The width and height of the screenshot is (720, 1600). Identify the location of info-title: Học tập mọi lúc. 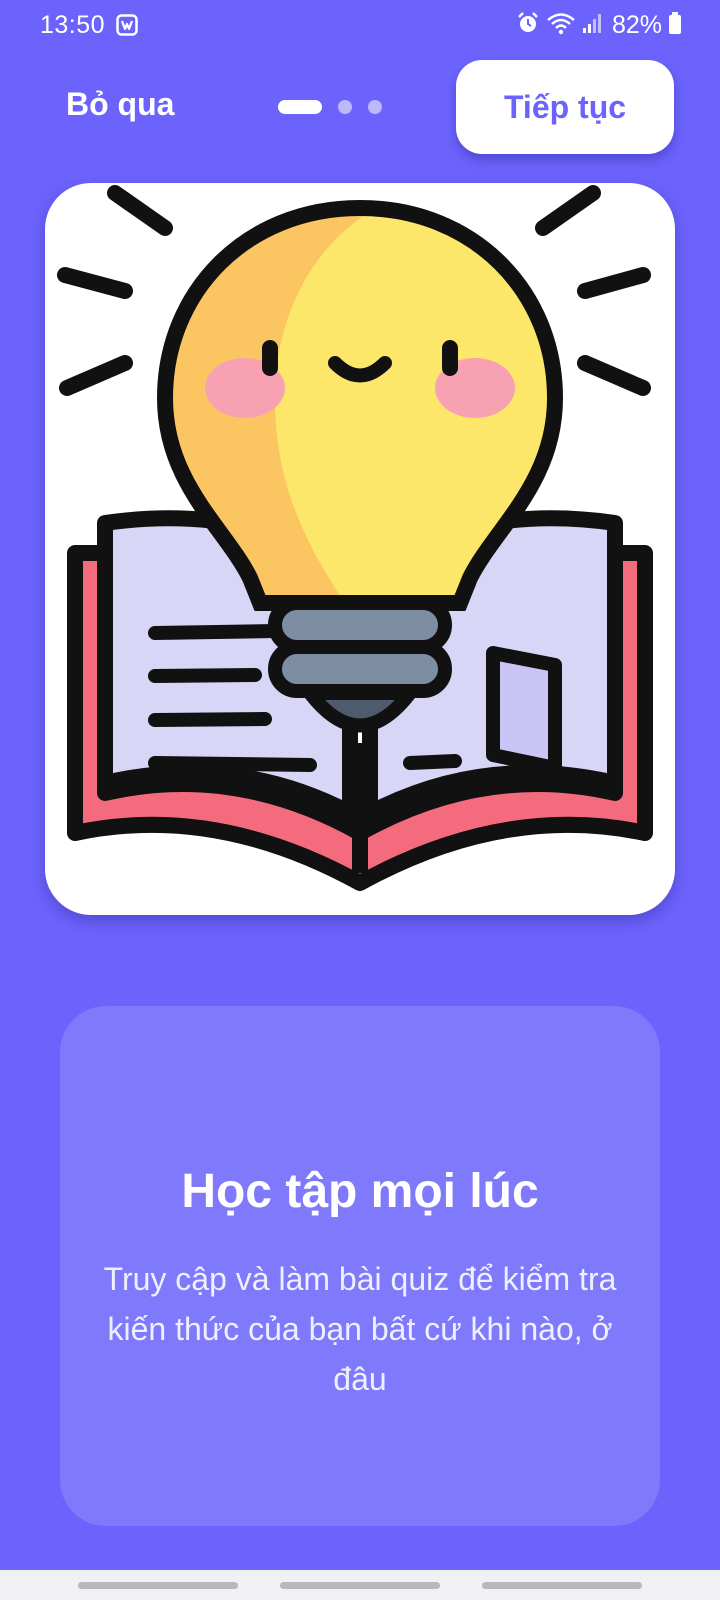
(360, 1191).